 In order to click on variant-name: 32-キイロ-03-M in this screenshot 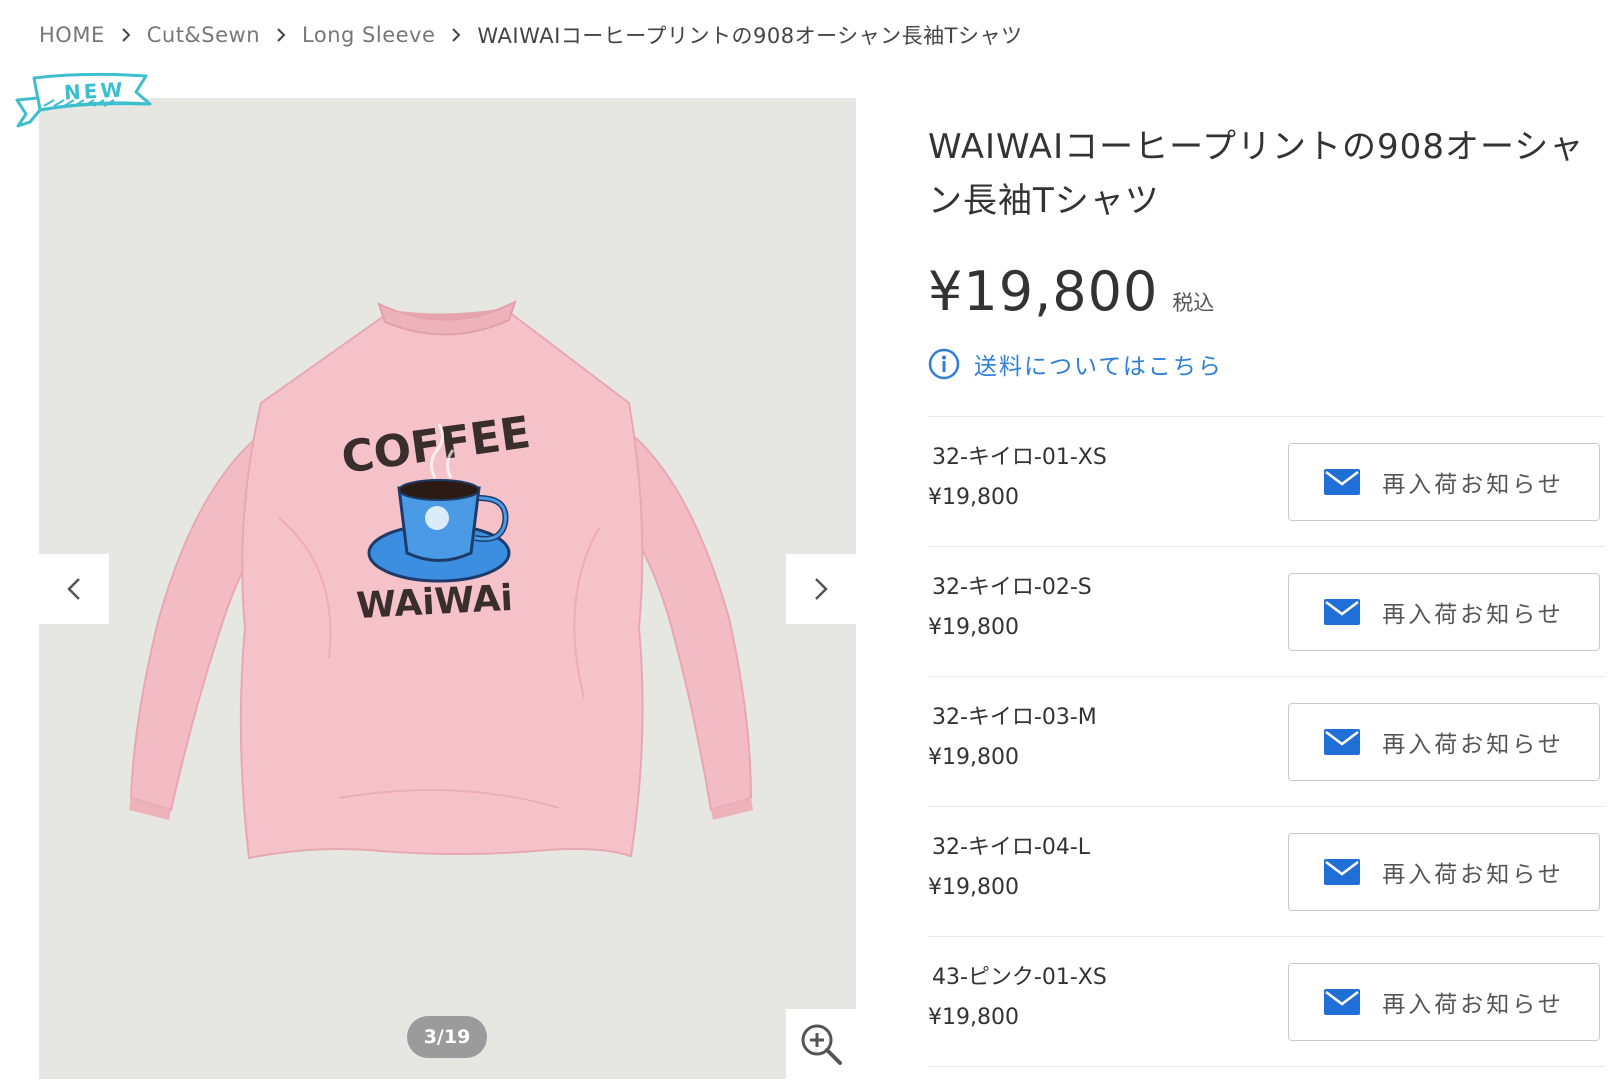, I will do `click(1014, 717)`.